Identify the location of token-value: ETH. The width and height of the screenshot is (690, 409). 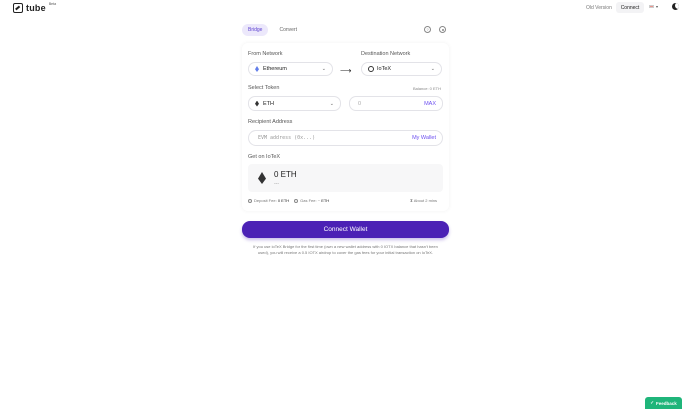
(268, 103).